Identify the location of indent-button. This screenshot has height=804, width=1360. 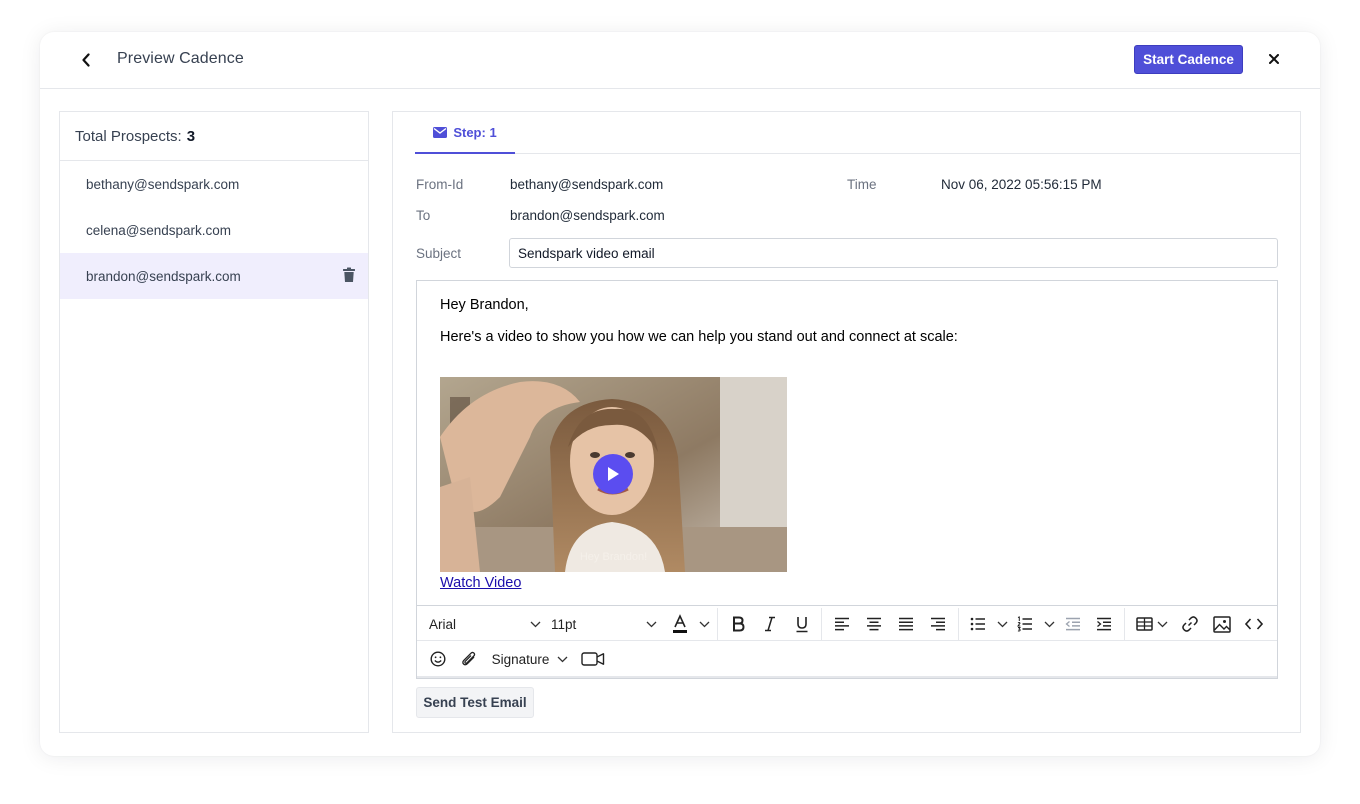
(1104, 624).